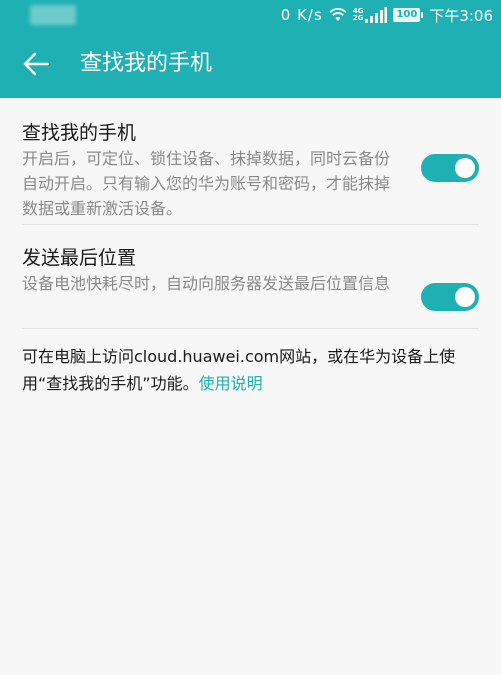 The height and width of the screenshot is (675, 501). What do you see at coordinates (338, 15) in the screenshot?
I see `wifi-icon` at bounding box center [338, 15].